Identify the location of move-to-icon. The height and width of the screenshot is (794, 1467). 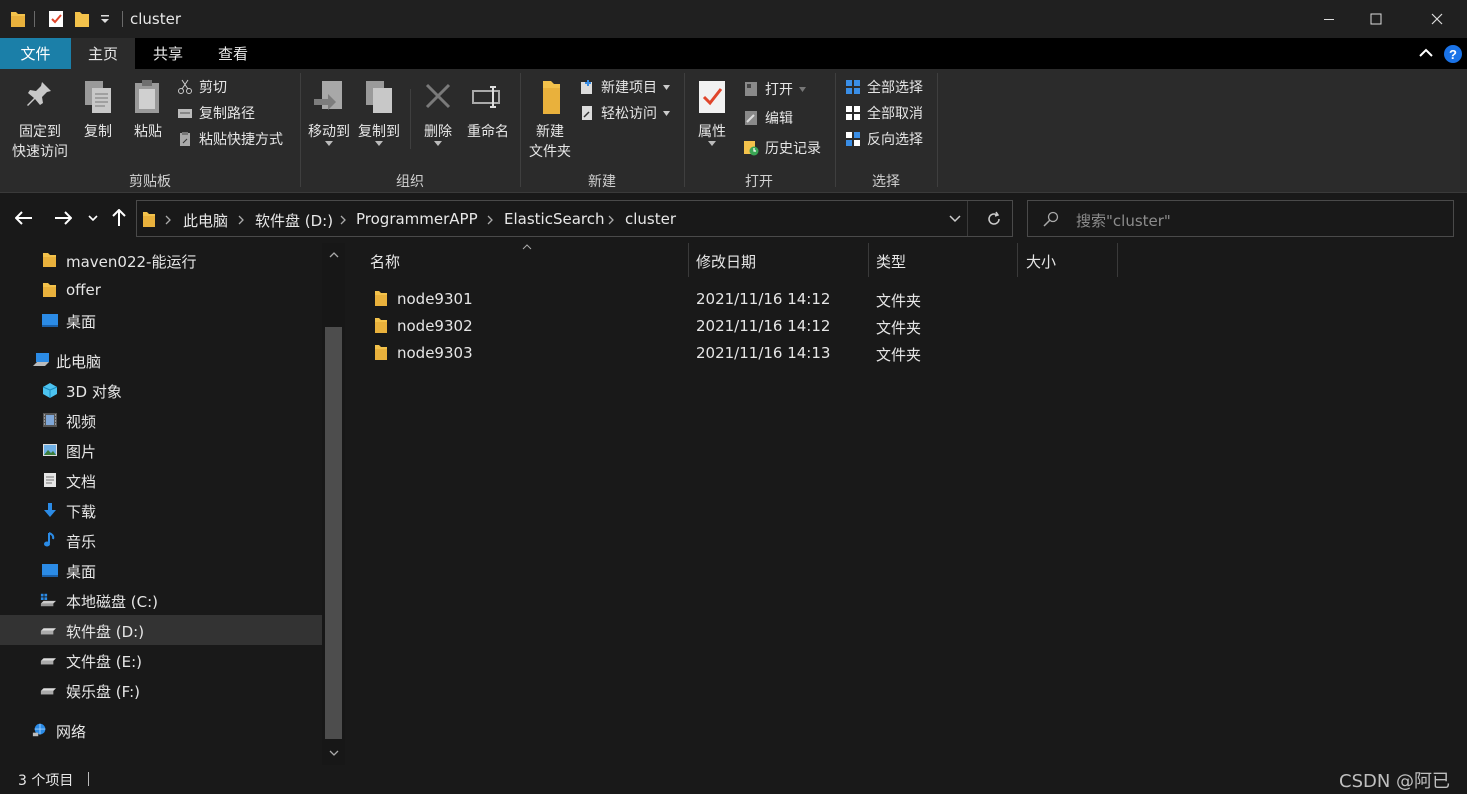
(328, 95).